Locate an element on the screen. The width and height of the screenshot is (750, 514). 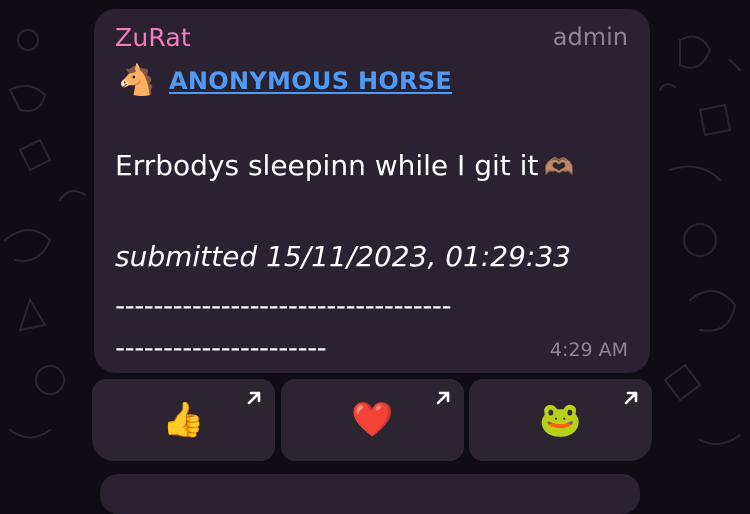
sender-role-badge: admin is located at coordinates (590, 37).